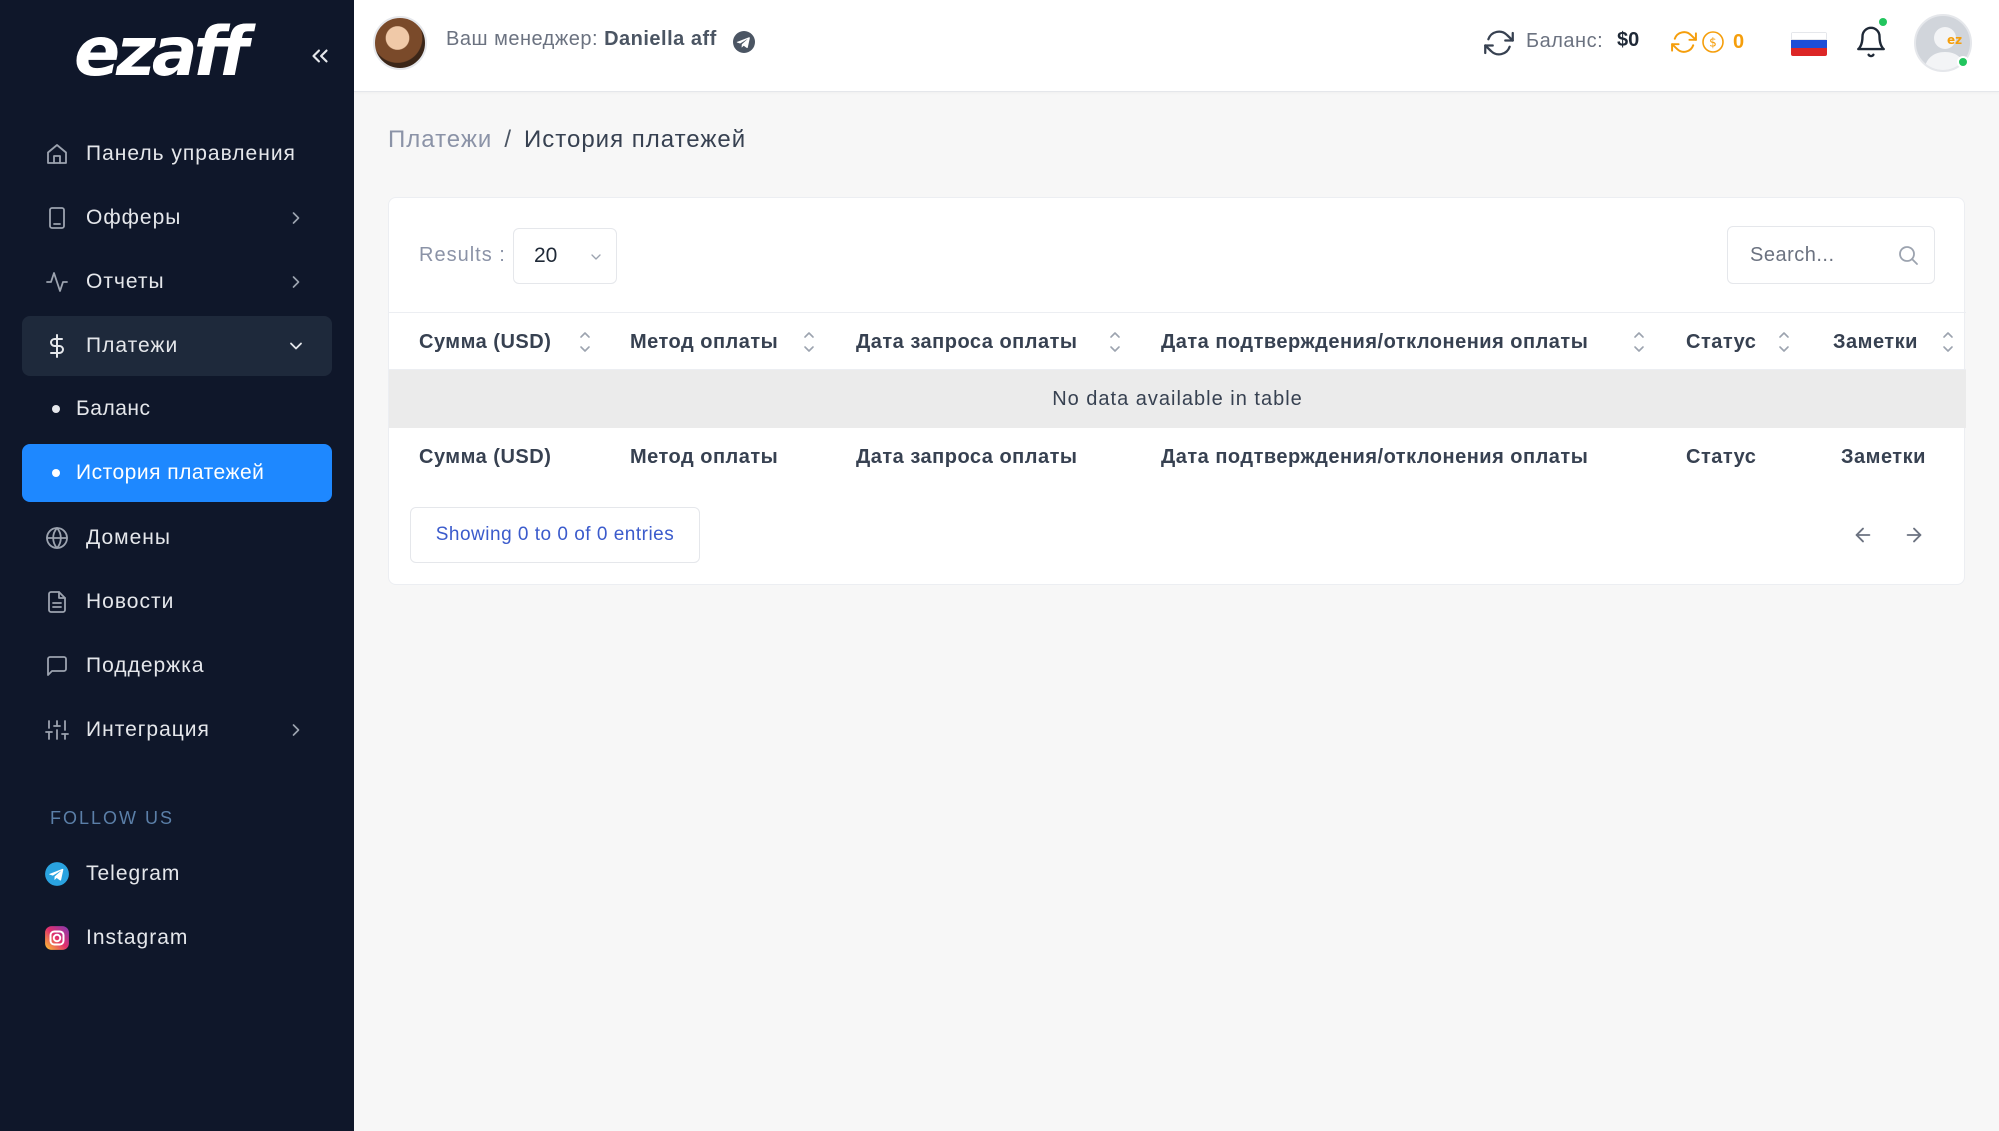  I want to click on column-header-label: Дата подтверждения/отклонения оплаты, so click(1375, 341).